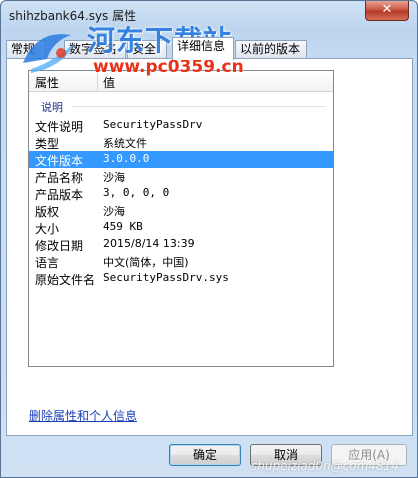 The height and width of the screenshot is (478, 418). What do you see at coordinates (83, 415) in the screenshot?
I see `remove-properties-link: 删除属性和个人信息` at bounding box center [83, 415].